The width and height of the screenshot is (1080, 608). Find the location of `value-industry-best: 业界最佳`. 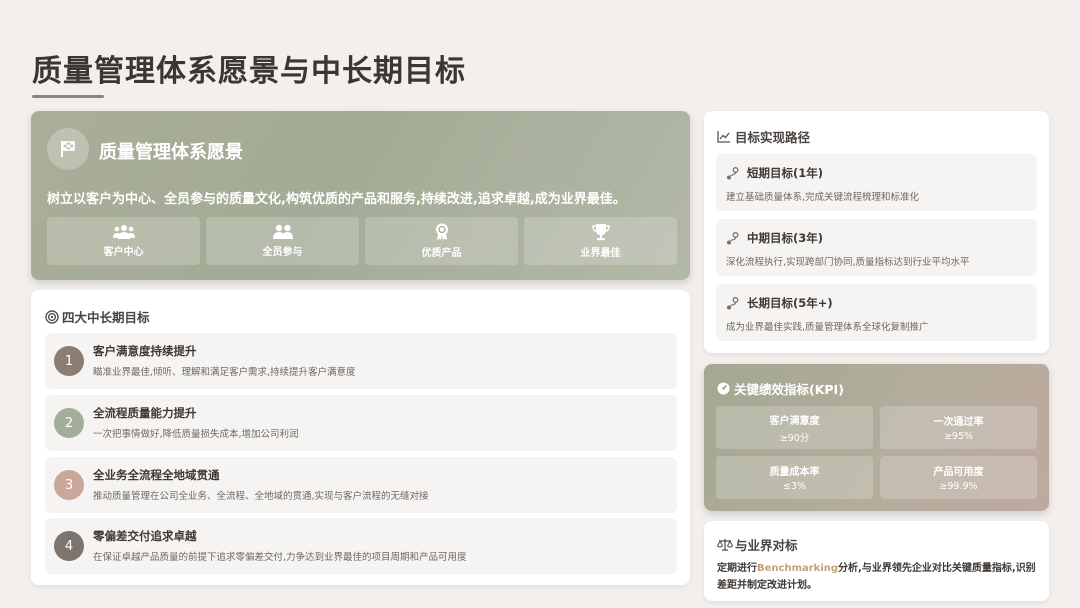

value-industry-best: 业界最佳 is located at coordinates (600, 241).